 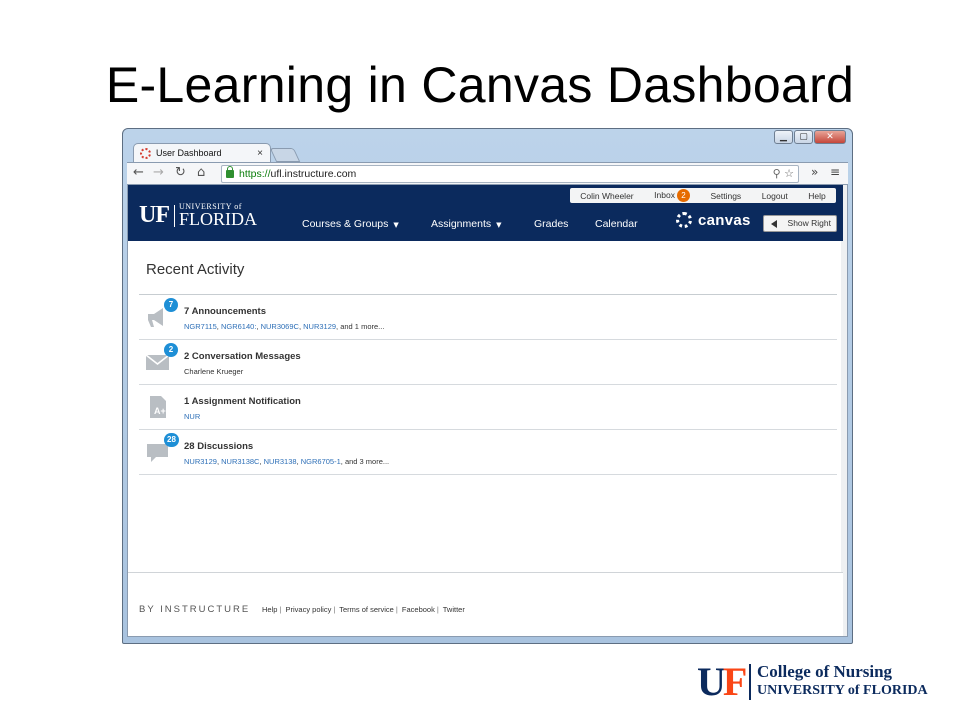 I want to click on forward-arrow-icon: →, so click(x=158, y=172).